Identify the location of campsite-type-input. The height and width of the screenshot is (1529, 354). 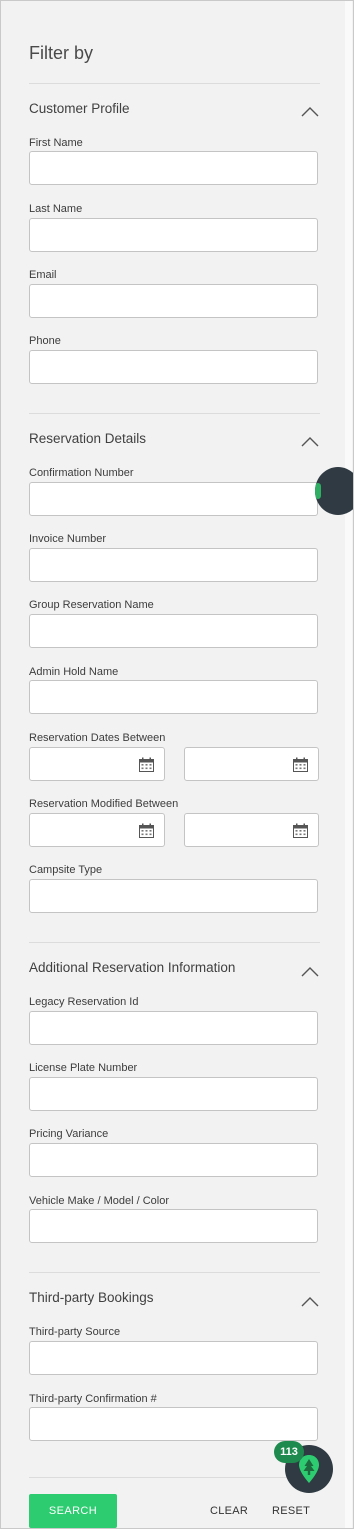
(173, 896).